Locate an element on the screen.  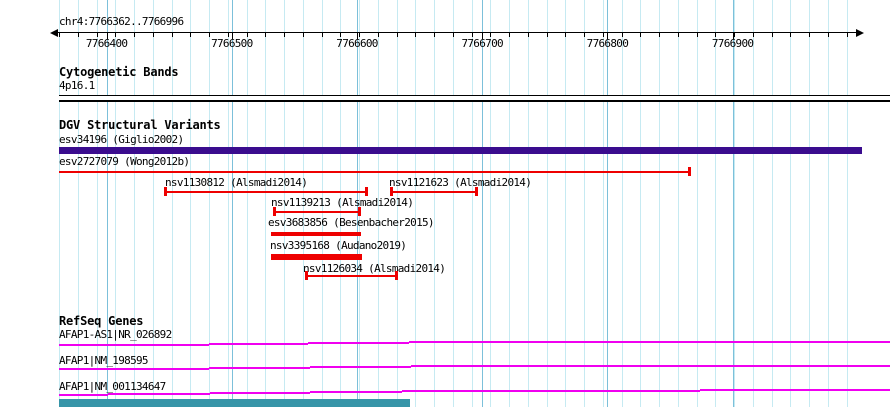
variant-label-nsv1139213: nsv1139213 (Alsmadi2014) is located at coordinates (342, 203).